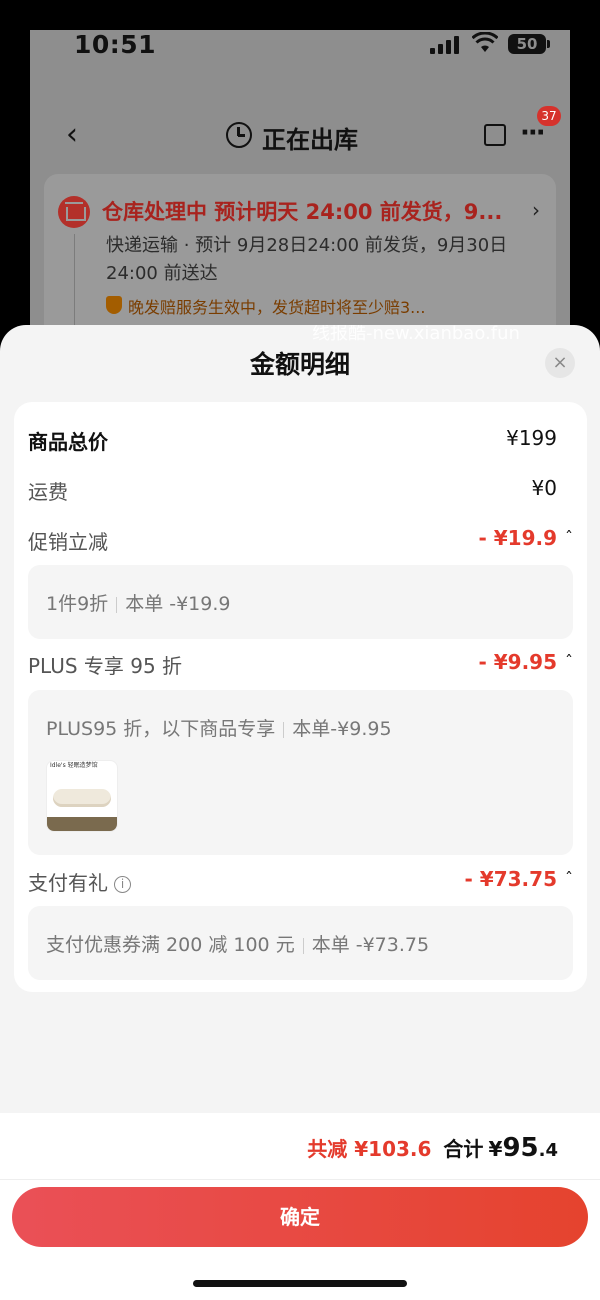 This screenshot has height=1300, width=600. Describe the element at coordinates (300, 772) in the screenshot. I see `plus-detail-box: PLUS95 折，以下商品专享 本单-¥9.95 Idle's 轻眠造梦馆` at that location.